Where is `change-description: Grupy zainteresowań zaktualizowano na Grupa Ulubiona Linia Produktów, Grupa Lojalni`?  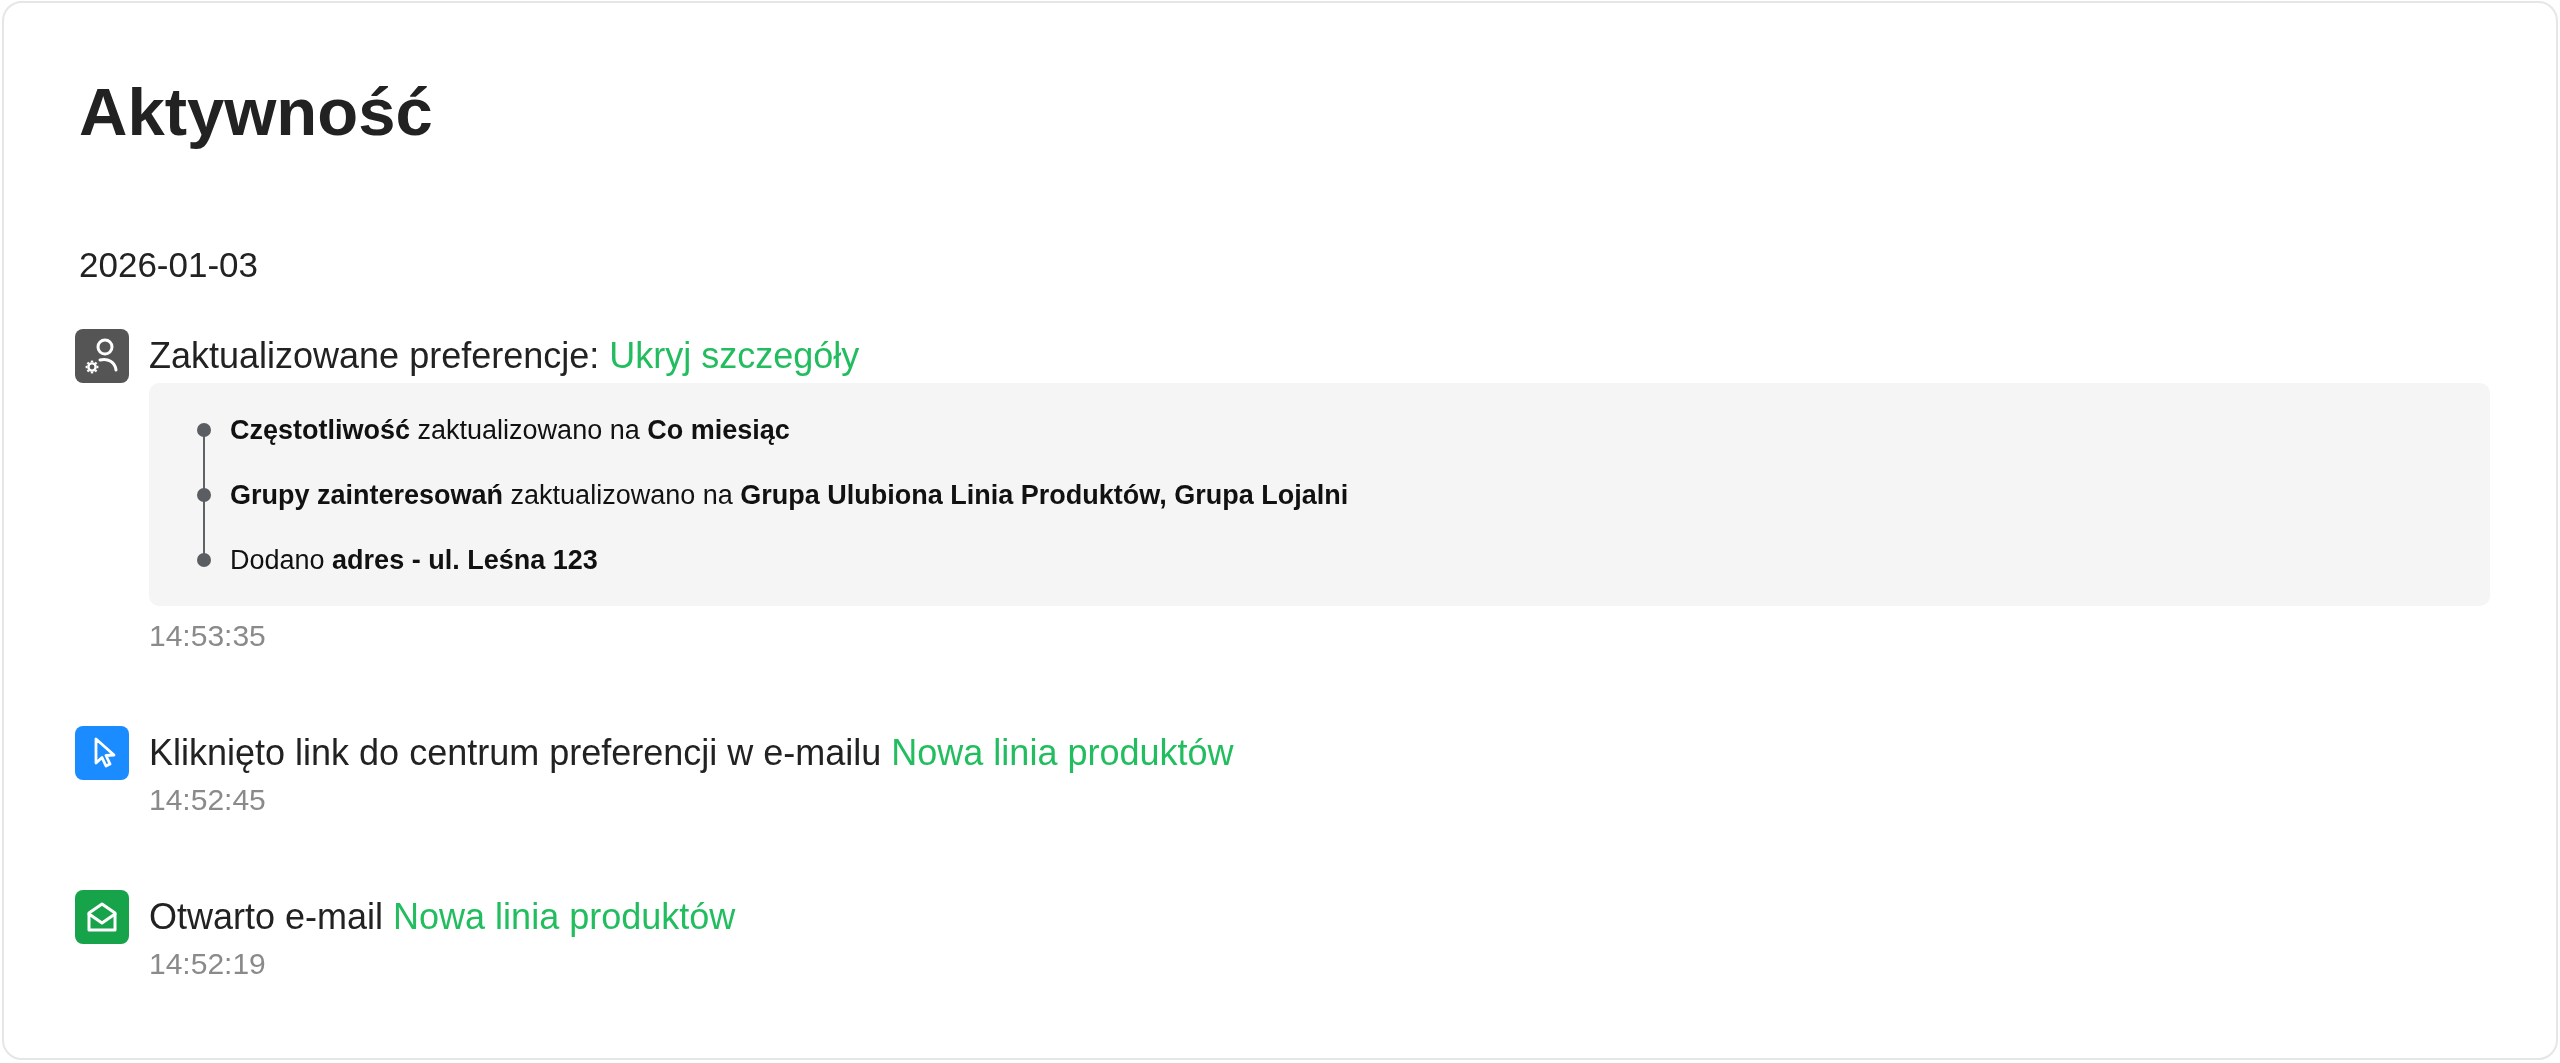
change-description: Grupy zainteresowań zaktualizowano na Grupa Ulubiona Linia Produktów, Grupa Lojalni is located at coordinates (789, 495).